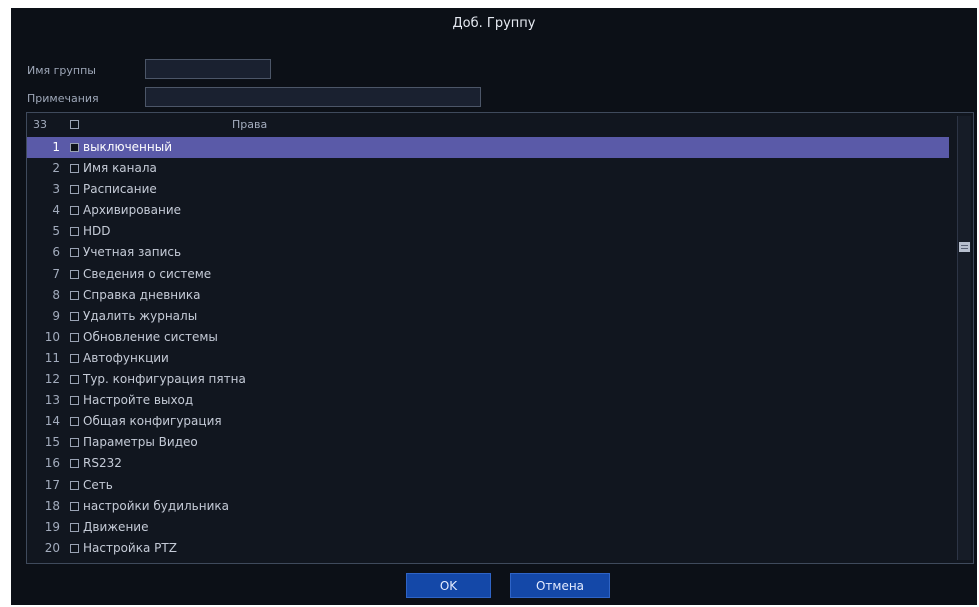  Describe the element at coordinates (488, 295) in the screenshot. I see `permission-row: 8 Справка дневника` at that location.